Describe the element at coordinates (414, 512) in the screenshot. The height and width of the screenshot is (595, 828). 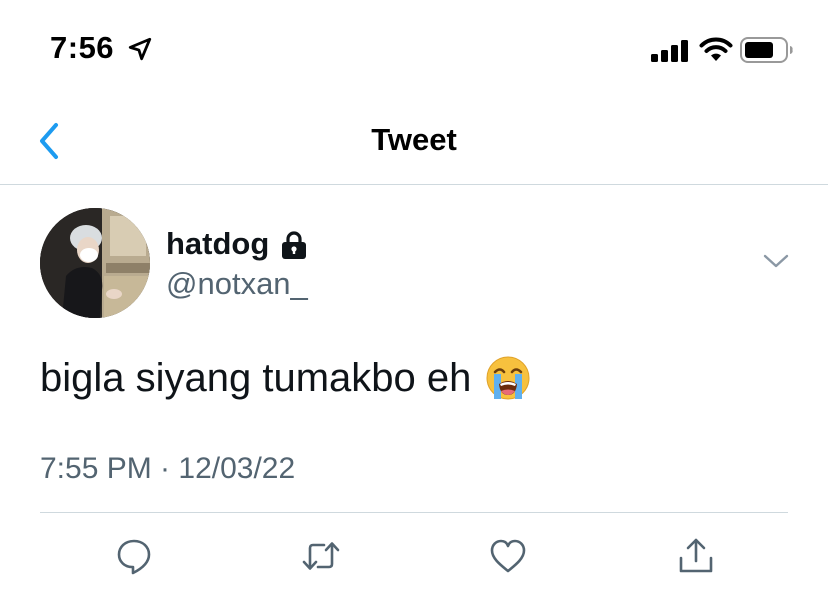
I see `divider` at that location.